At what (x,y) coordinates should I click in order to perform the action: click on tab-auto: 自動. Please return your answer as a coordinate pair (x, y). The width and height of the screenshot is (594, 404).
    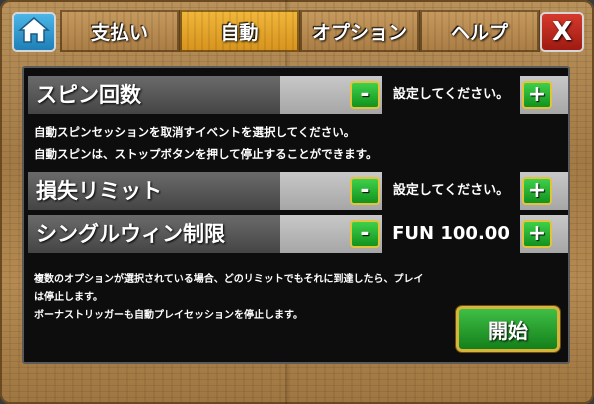
    Looking at the image, I should click on (240, 31).